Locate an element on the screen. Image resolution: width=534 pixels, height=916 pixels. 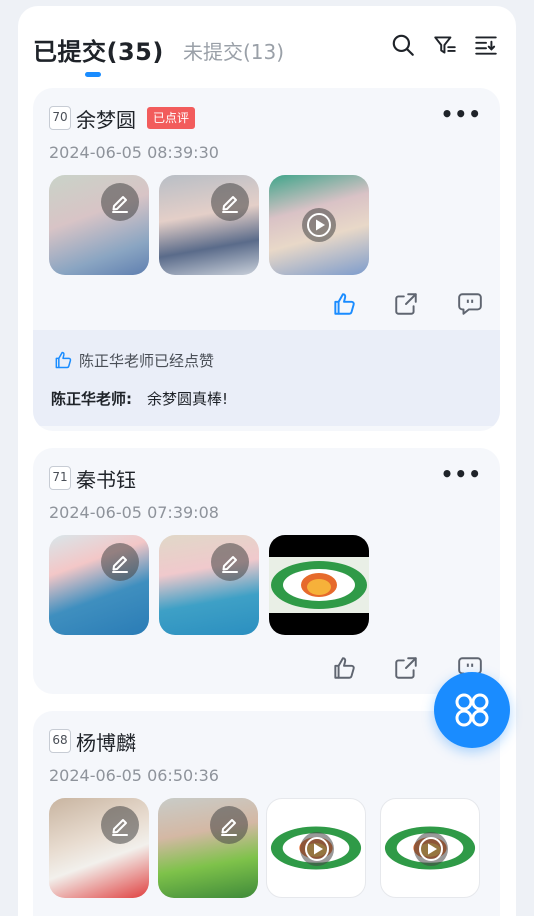
tab-submitted: 已提交(35) is located at coordinates (98, 49).